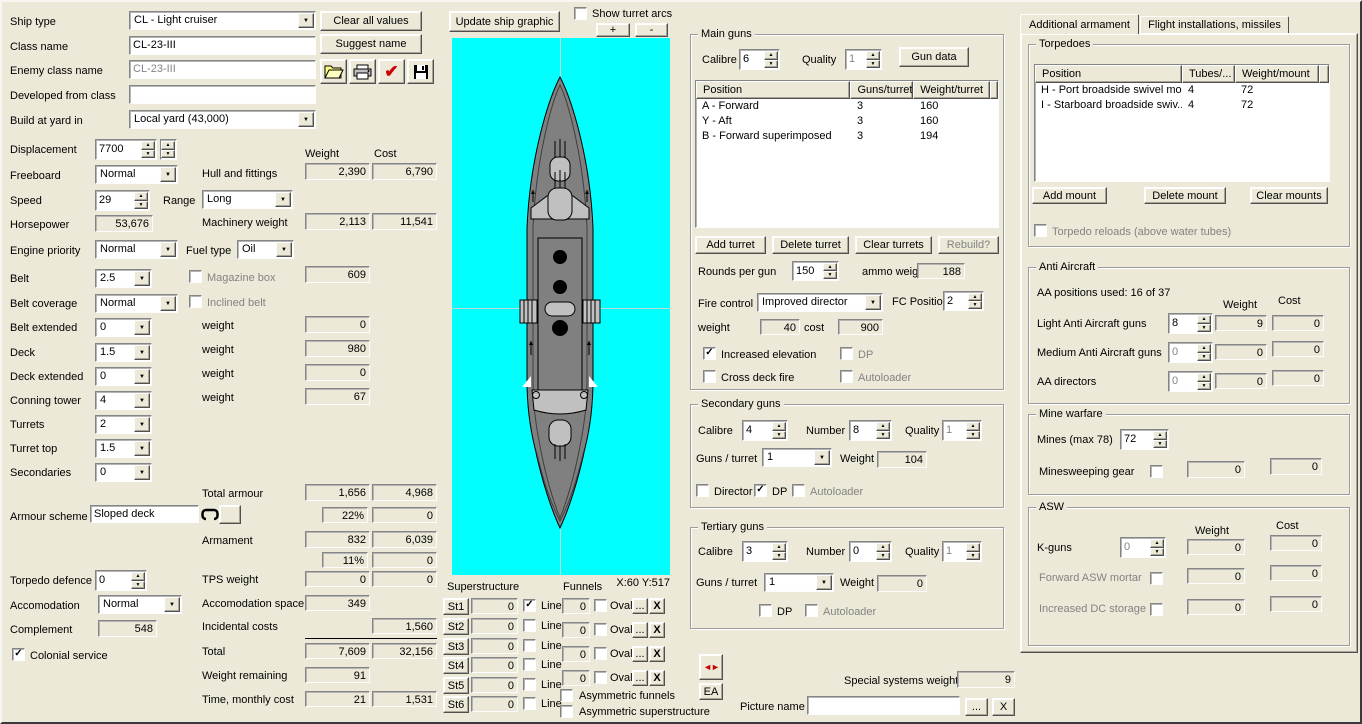 This screenshot has height=724, width=1362. Describe the element at coordinates (566, 695) in the screenshot. I see `asymmetric-funnels-checkbox: ✓` at that location.